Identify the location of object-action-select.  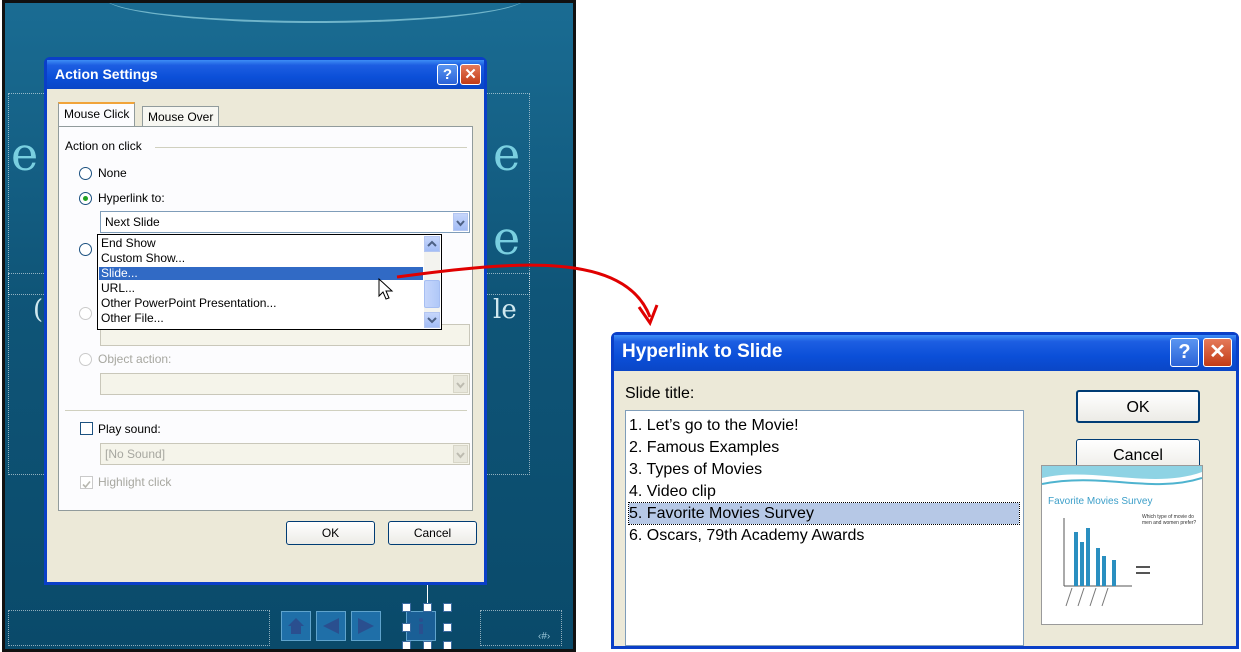
(285, 384).